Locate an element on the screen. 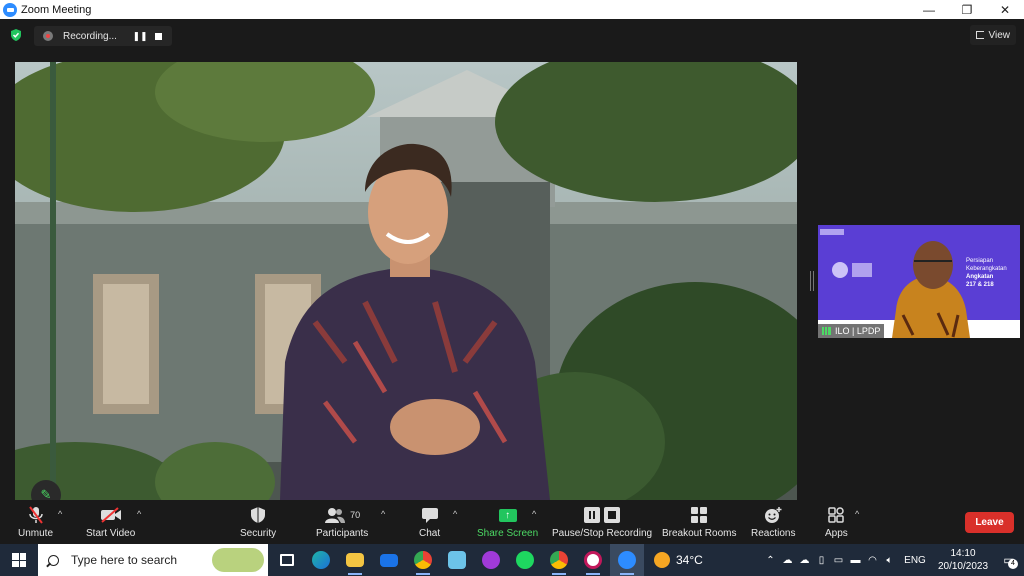 This screenshot has height=576, width=1024. breakout-rooms-icon is located at coordinates (699, 515).